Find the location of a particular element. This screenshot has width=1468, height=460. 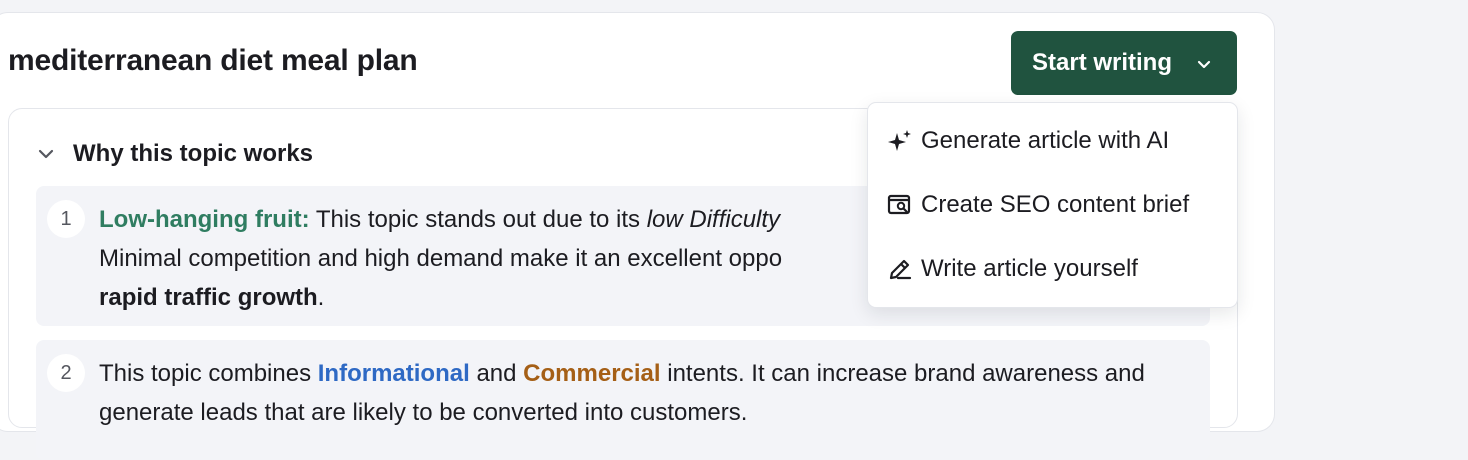

start-writing-button: Start writing is located at coordinates (1124, 63).